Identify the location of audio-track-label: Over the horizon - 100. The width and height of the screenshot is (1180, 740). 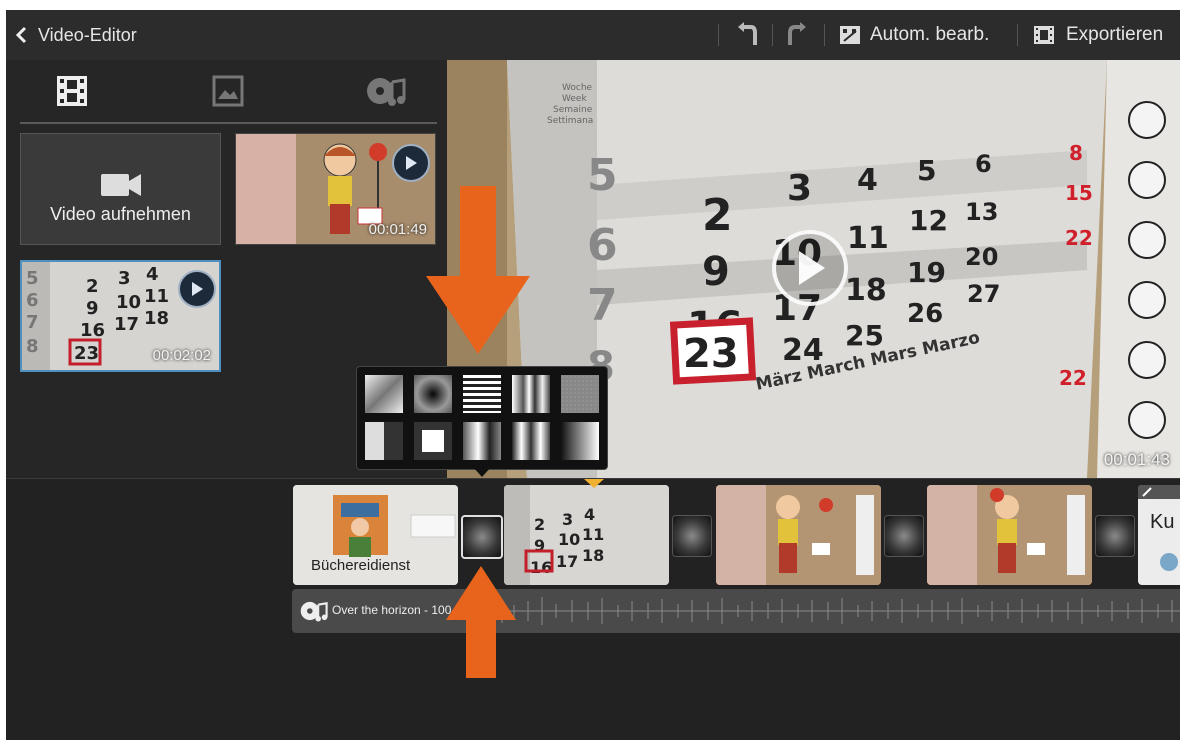
(392, 610).